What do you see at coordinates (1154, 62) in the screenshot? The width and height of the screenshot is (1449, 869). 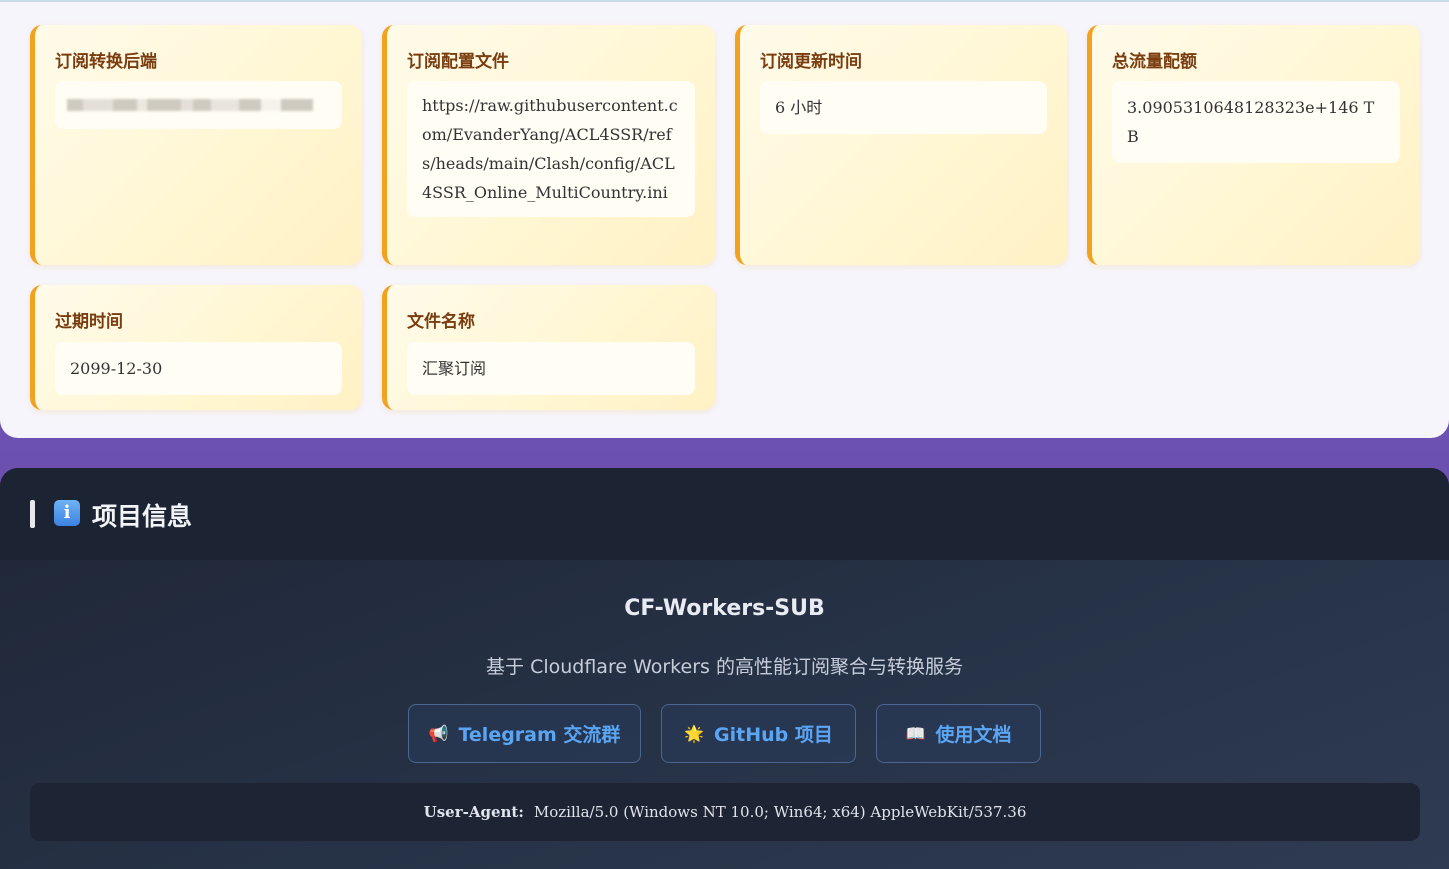 I see `card-title: 总流量配额` at bounding box center [1154, 62].